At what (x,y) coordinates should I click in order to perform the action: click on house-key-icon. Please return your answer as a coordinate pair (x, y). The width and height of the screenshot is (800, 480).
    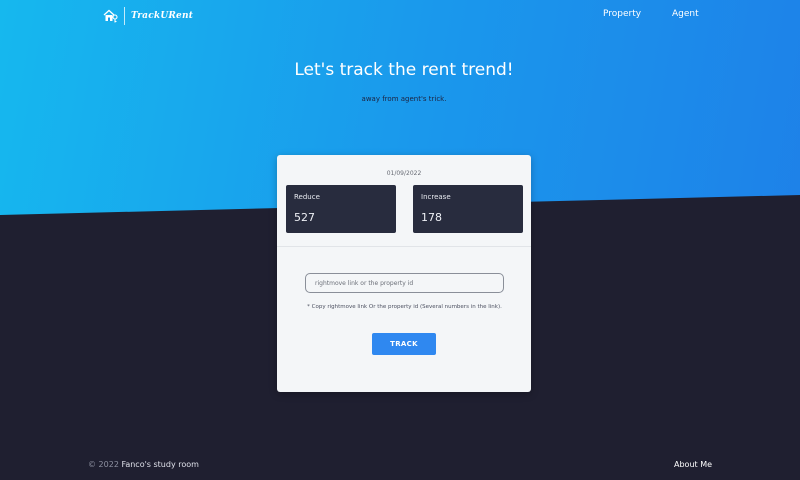
    Looking at the image, I should click on (111, 16).